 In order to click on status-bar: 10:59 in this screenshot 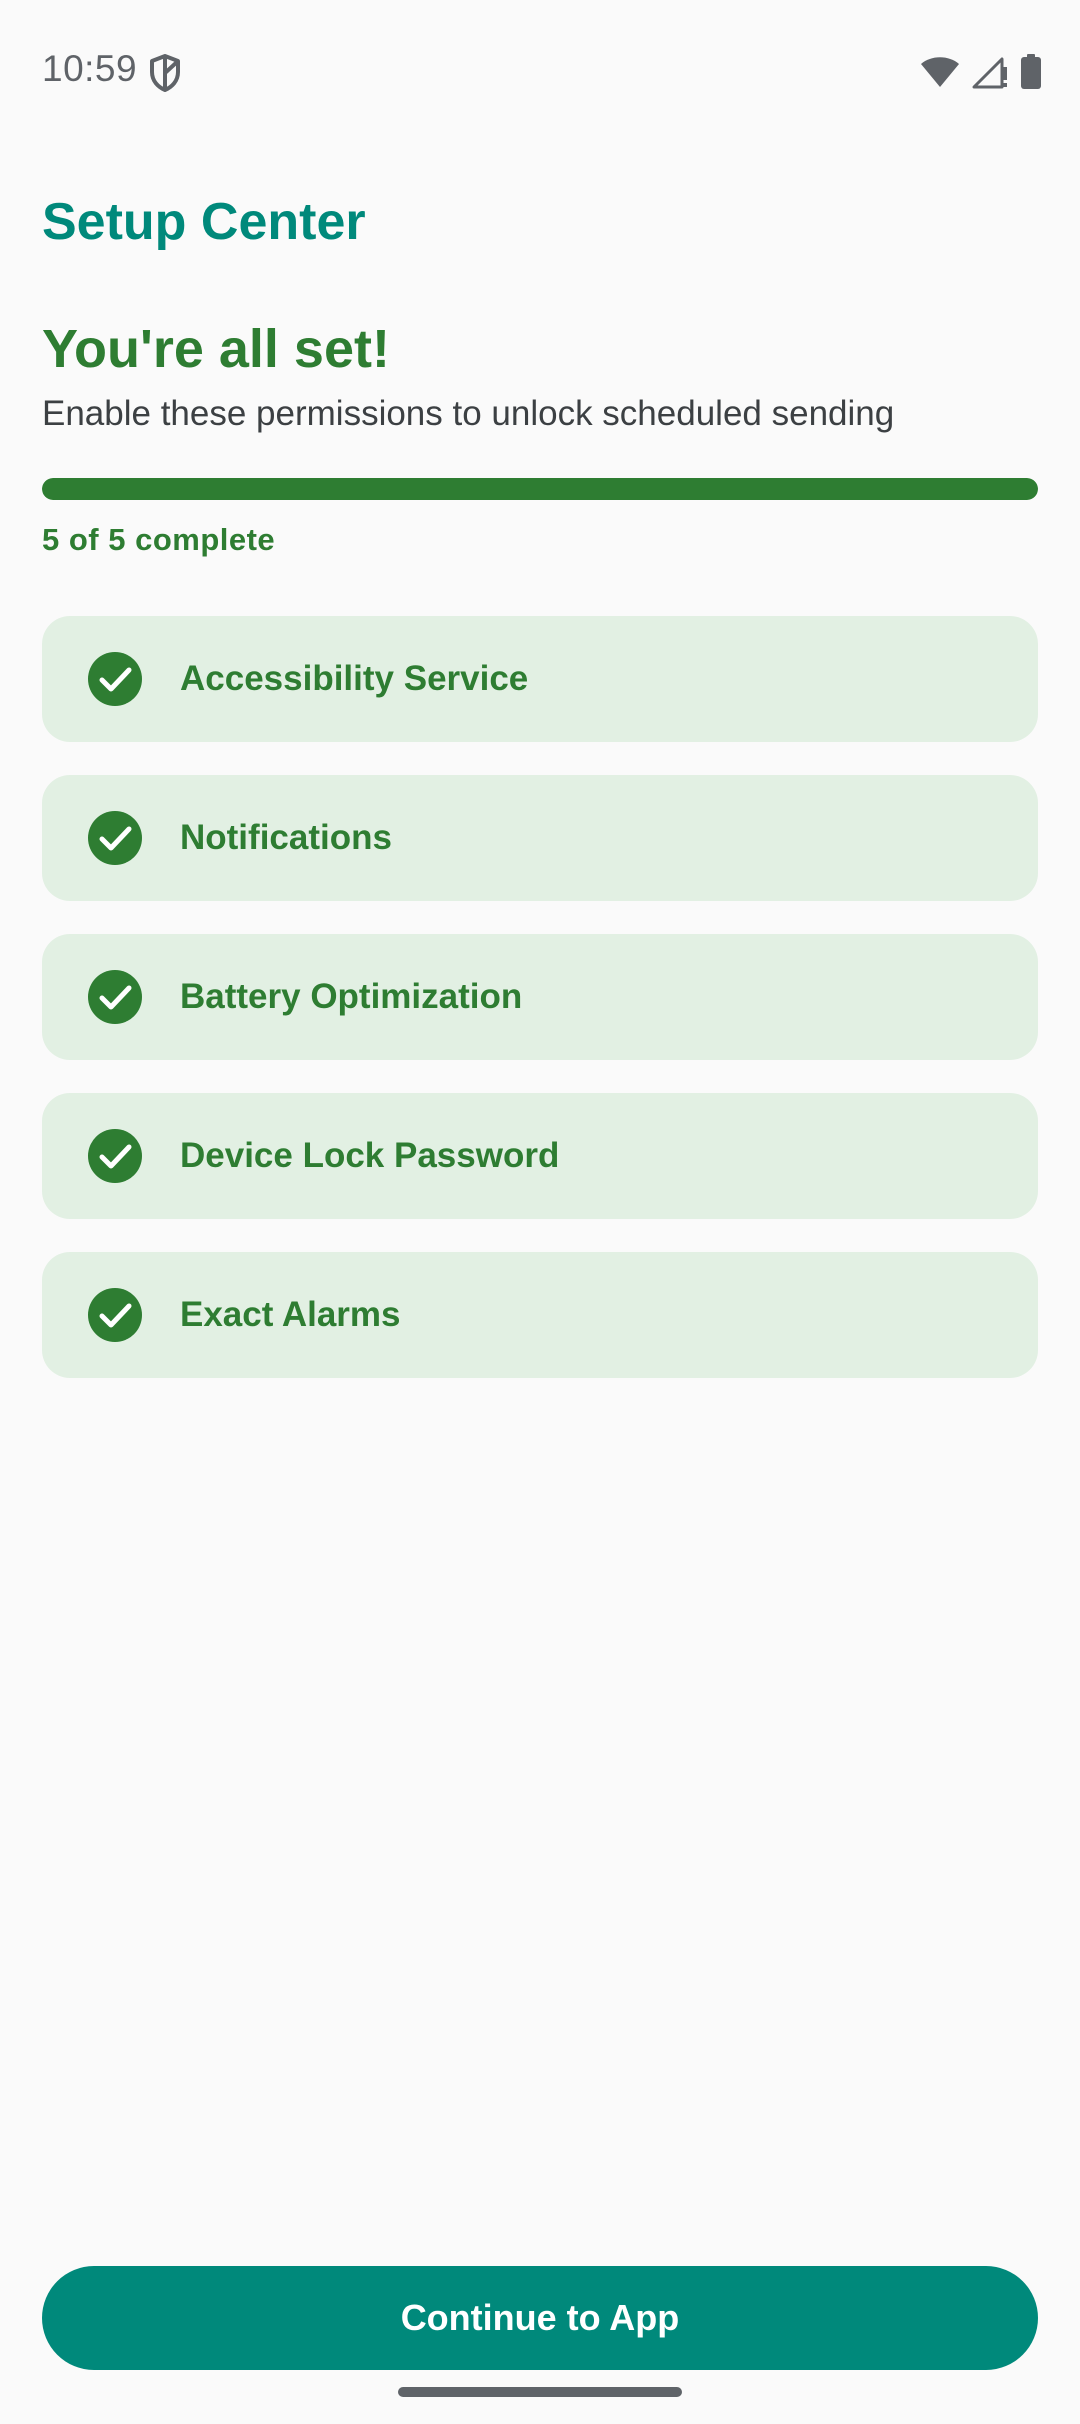, I will do `click(540, 70)`.